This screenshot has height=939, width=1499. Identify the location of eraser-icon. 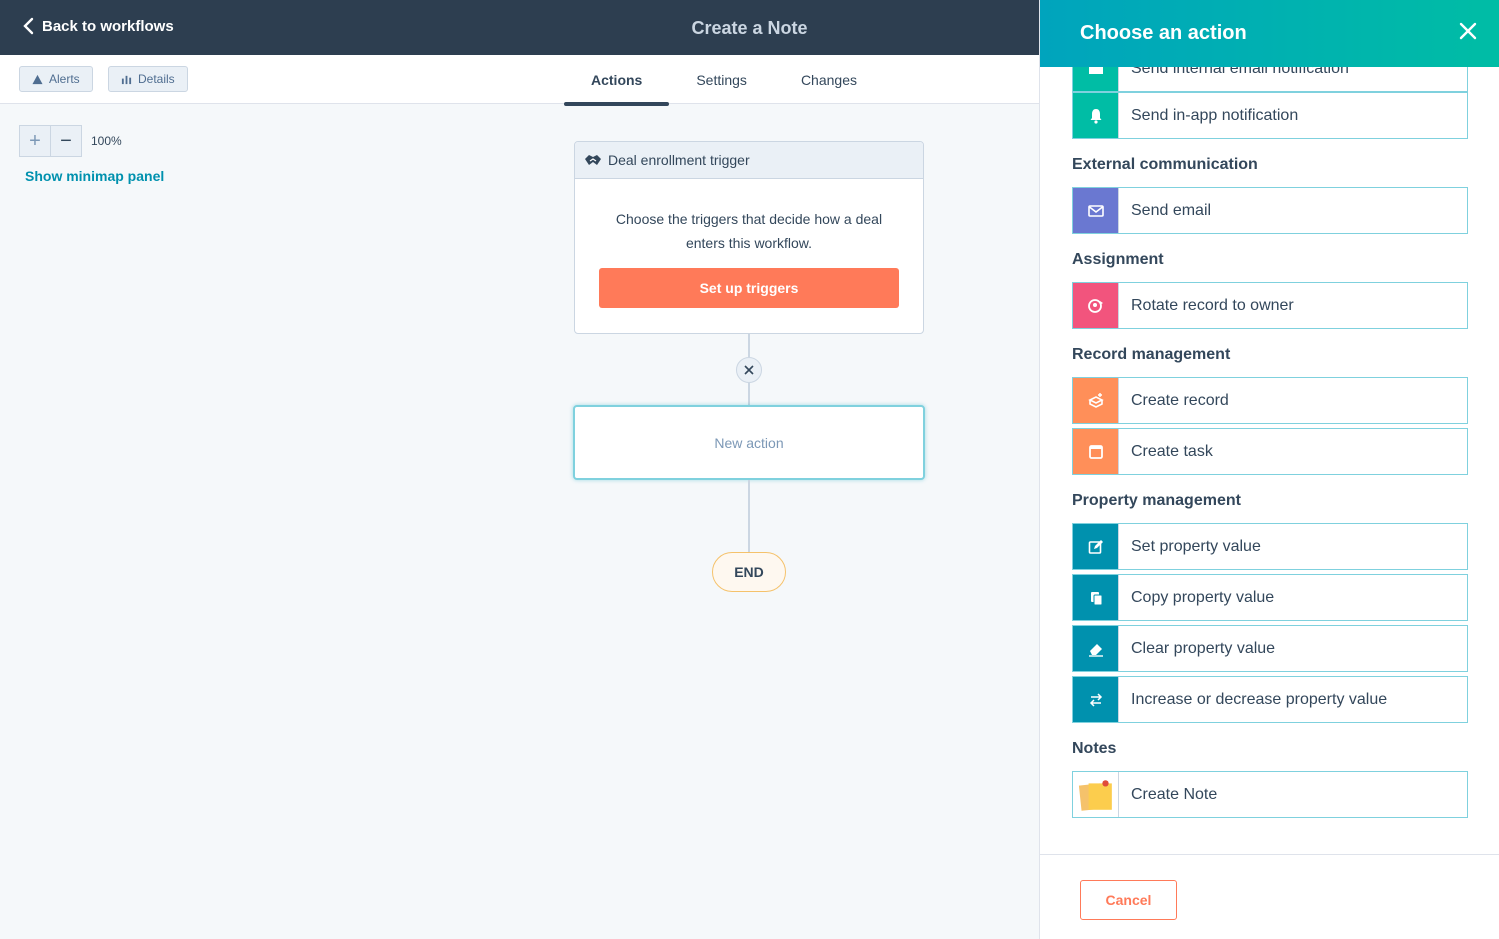
(1095, 648).